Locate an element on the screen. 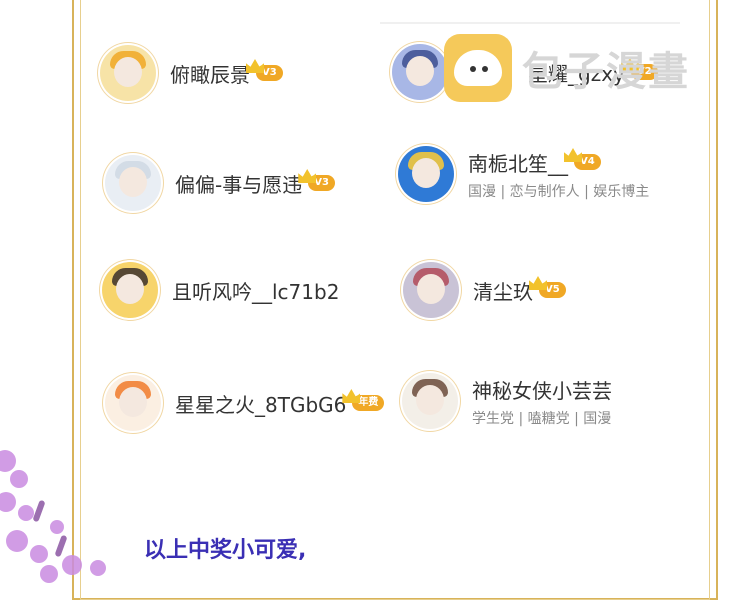  user-tags: 国漫 | 恋与制作人 | 娱乐博主 is located at coordinates (559, 191).